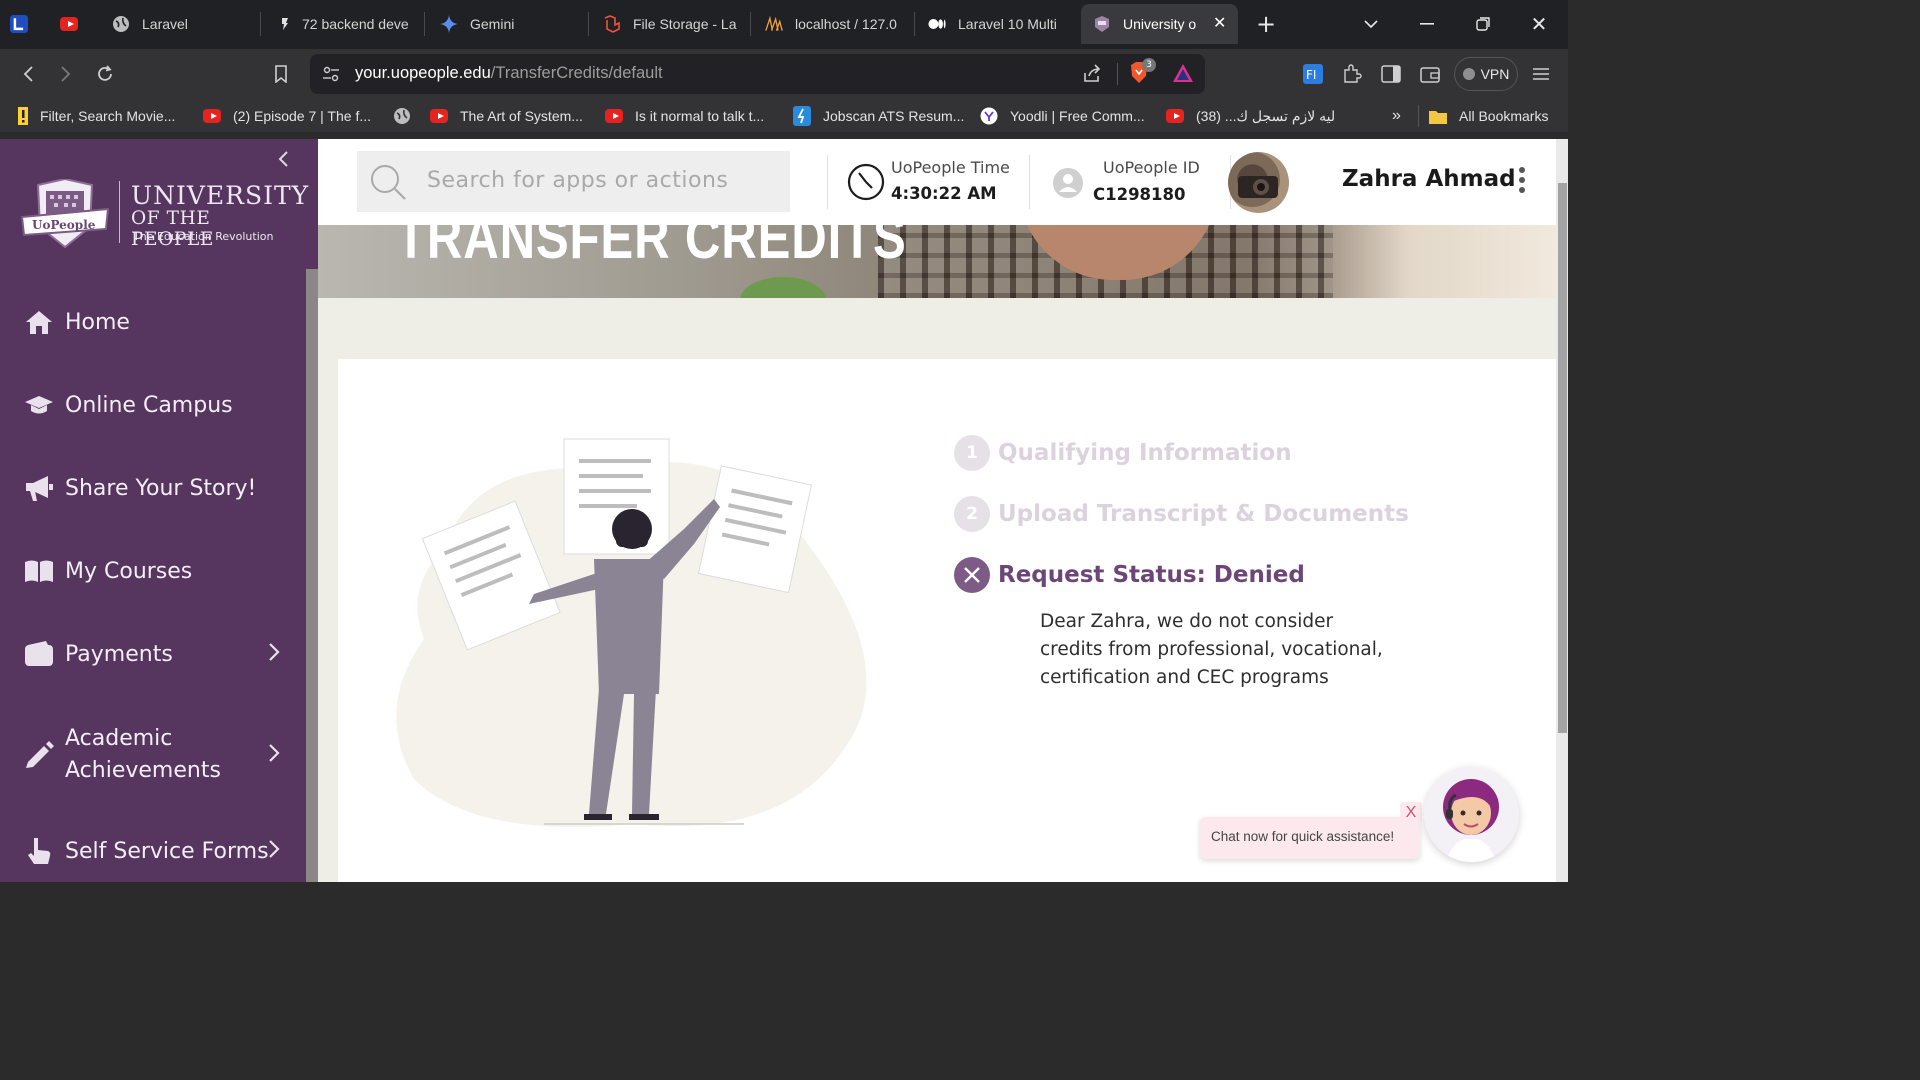  What do you see at coordinates (1430, 74) in the screenshot?
I see `wallet-icon` at bounding box center [1430, 74].